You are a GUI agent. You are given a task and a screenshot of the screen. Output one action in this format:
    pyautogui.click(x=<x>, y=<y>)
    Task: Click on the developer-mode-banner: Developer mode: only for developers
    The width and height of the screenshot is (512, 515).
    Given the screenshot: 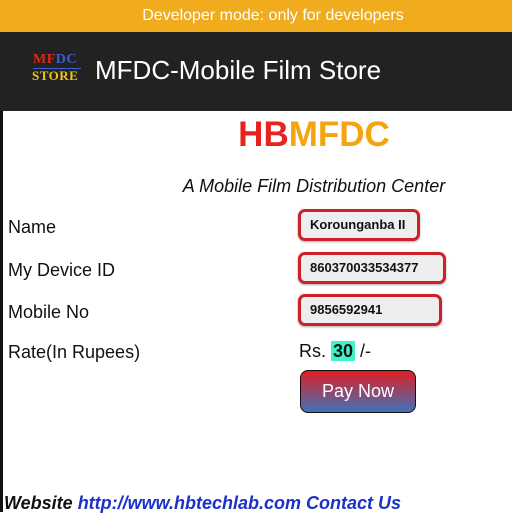 What is the action you would take?
    pyautogui.click(x=256, y=16)
    